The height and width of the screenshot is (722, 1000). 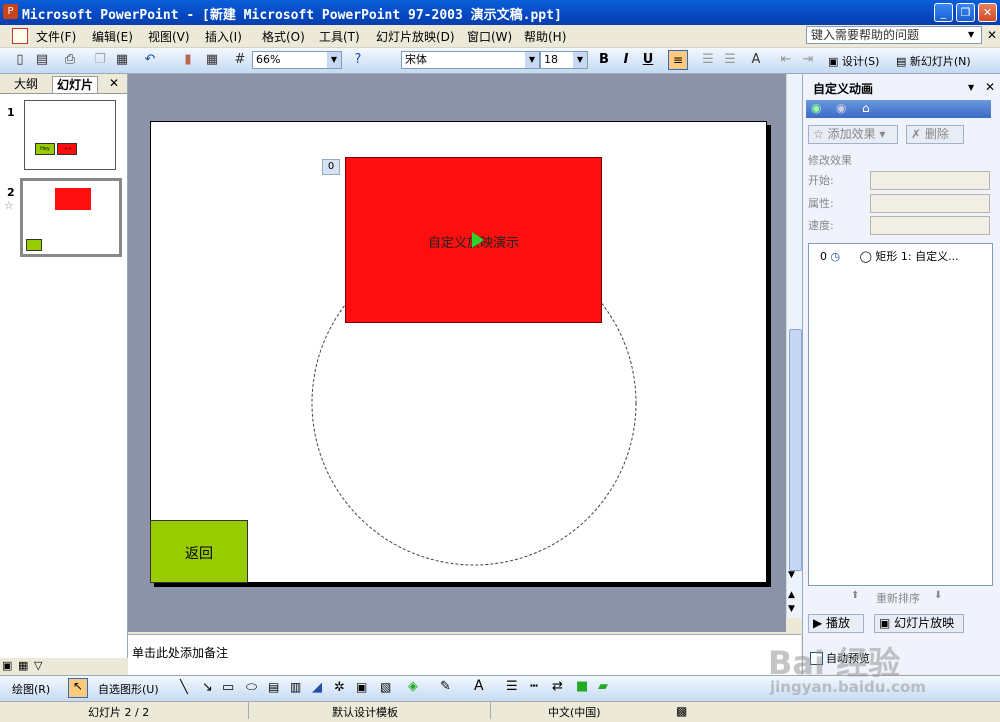 What do you see at coordinates (990, 87) in the screenshot?
I see `pane-close-icon: ✕` at bounding box center [990, 87].